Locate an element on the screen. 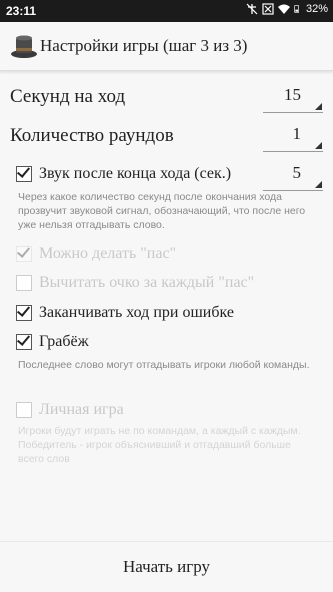 This screenshot has height=592, width=333. sound-seconds-value: 5 is located at coordinates (297, 172).